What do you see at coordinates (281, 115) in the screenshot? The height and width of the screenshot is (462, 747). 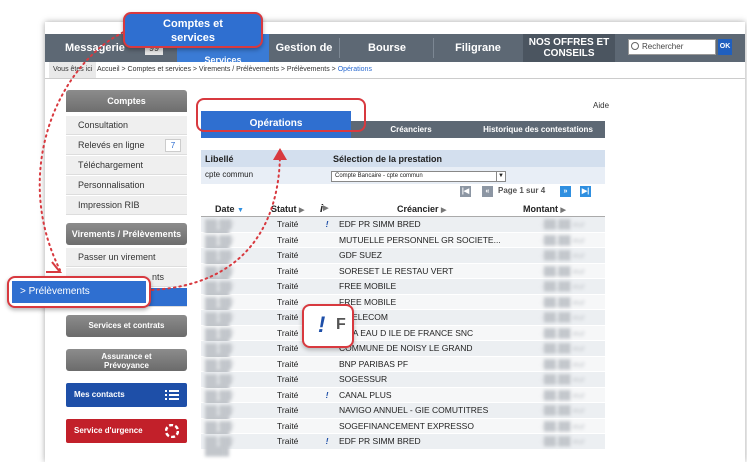 I see `callout-operations-tab` at bounding box center [281, 115].